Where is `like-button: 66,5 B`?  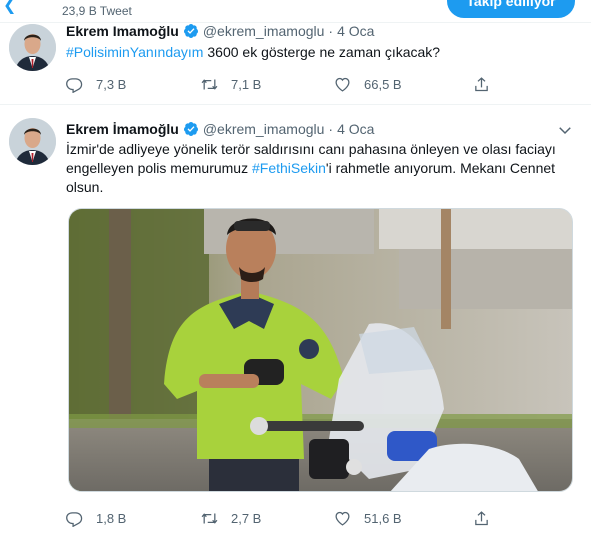
like-button: 66,5 B is located at coordinates (368, 84).